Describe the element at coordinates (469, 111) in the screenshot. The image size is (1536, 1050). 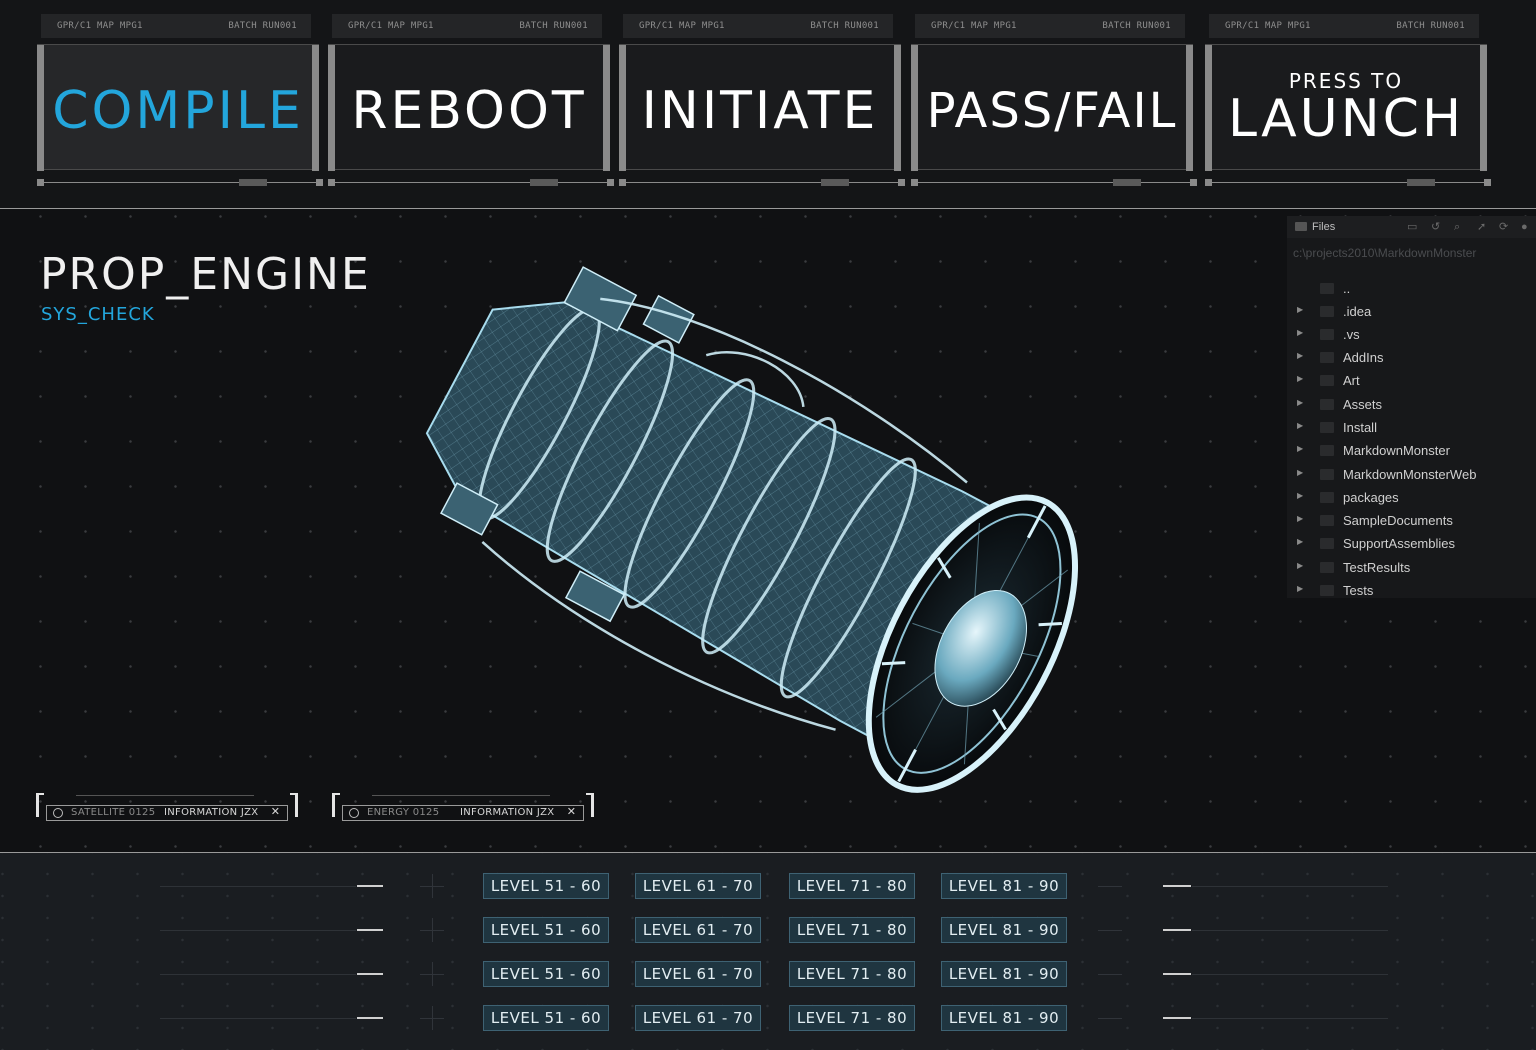
I see `reboot-button-label: REBOOT` at that location.